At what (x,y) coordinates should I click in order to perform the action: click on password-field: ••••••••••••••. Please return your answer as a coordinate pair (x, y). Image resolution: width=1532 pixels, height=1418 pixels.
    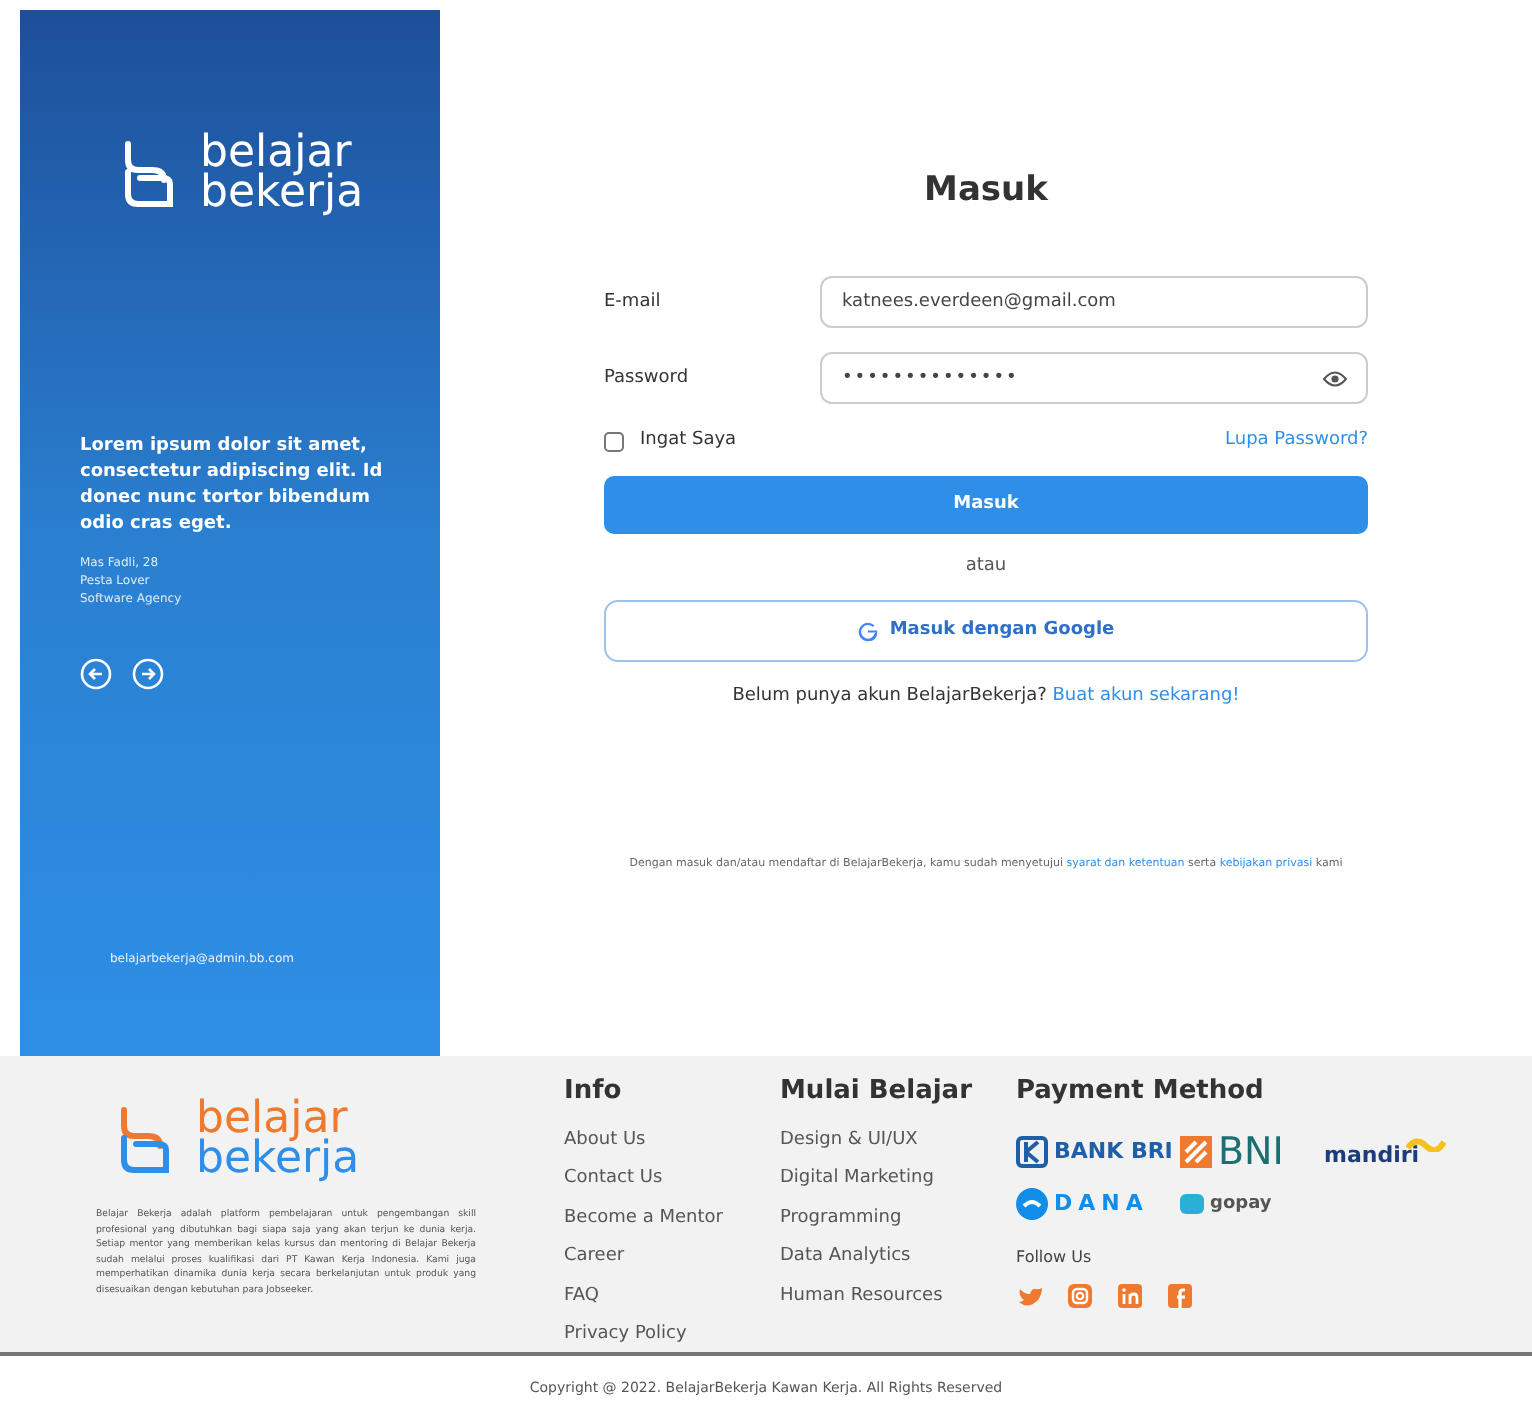
    Looking at the image, I should click on (1094, 378).